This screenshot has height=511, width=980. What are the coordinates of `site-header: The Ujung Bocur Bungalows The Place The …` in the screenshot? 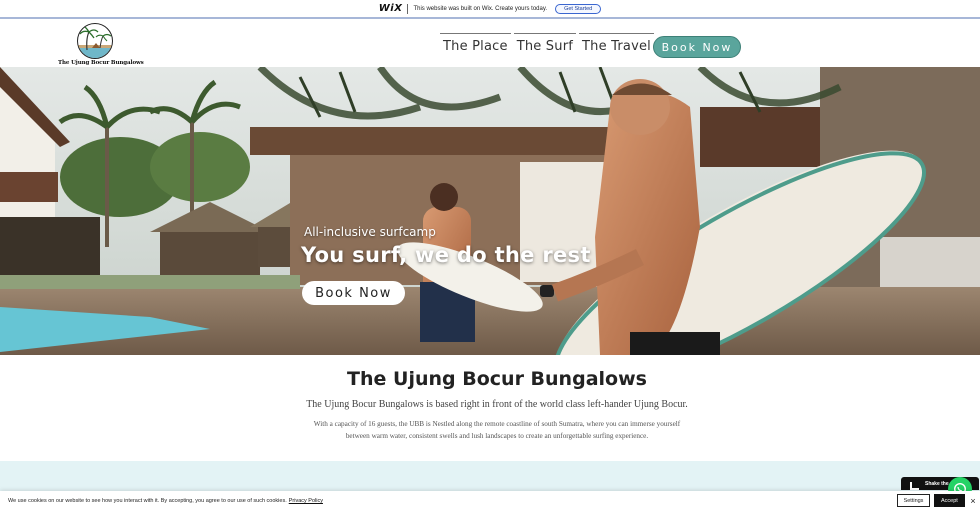 It's located at (490, 44).